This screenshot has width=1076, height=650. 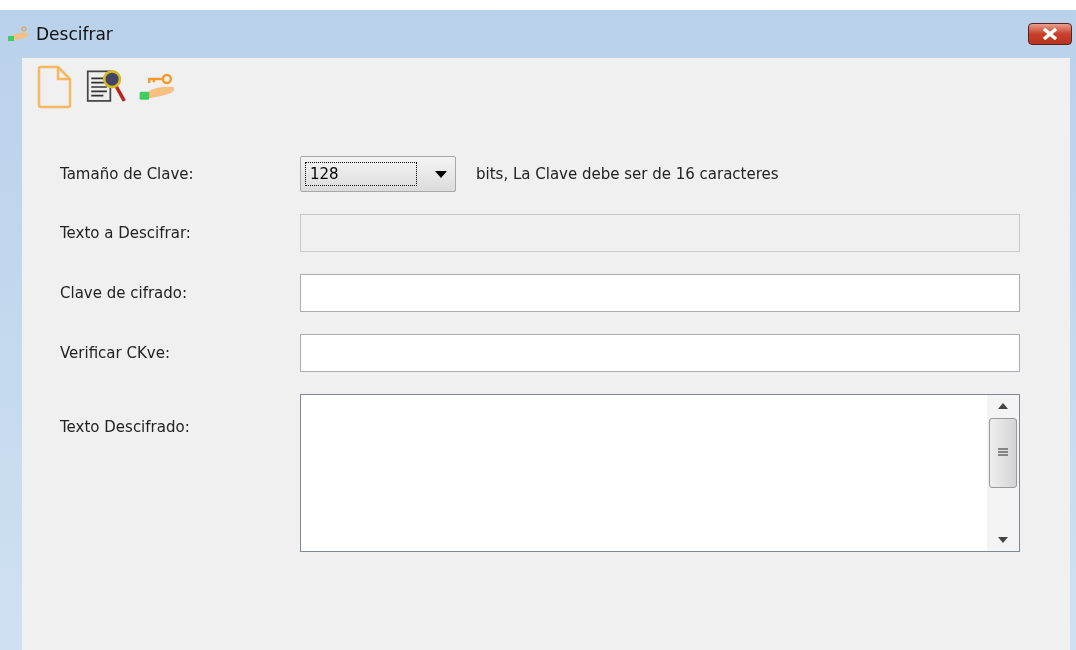 What do you see at coordinates (74, 34) in the screenshot?
I see `window-title: Descifrar` at bounding box center [74, 34].